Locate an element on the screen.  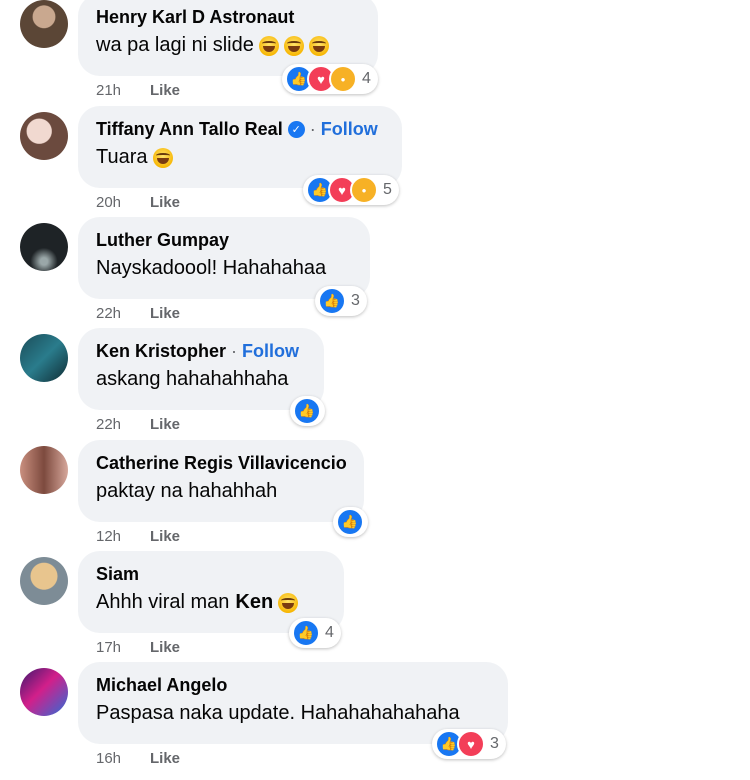
author-name: Siam is located at coordinates (117, 574).